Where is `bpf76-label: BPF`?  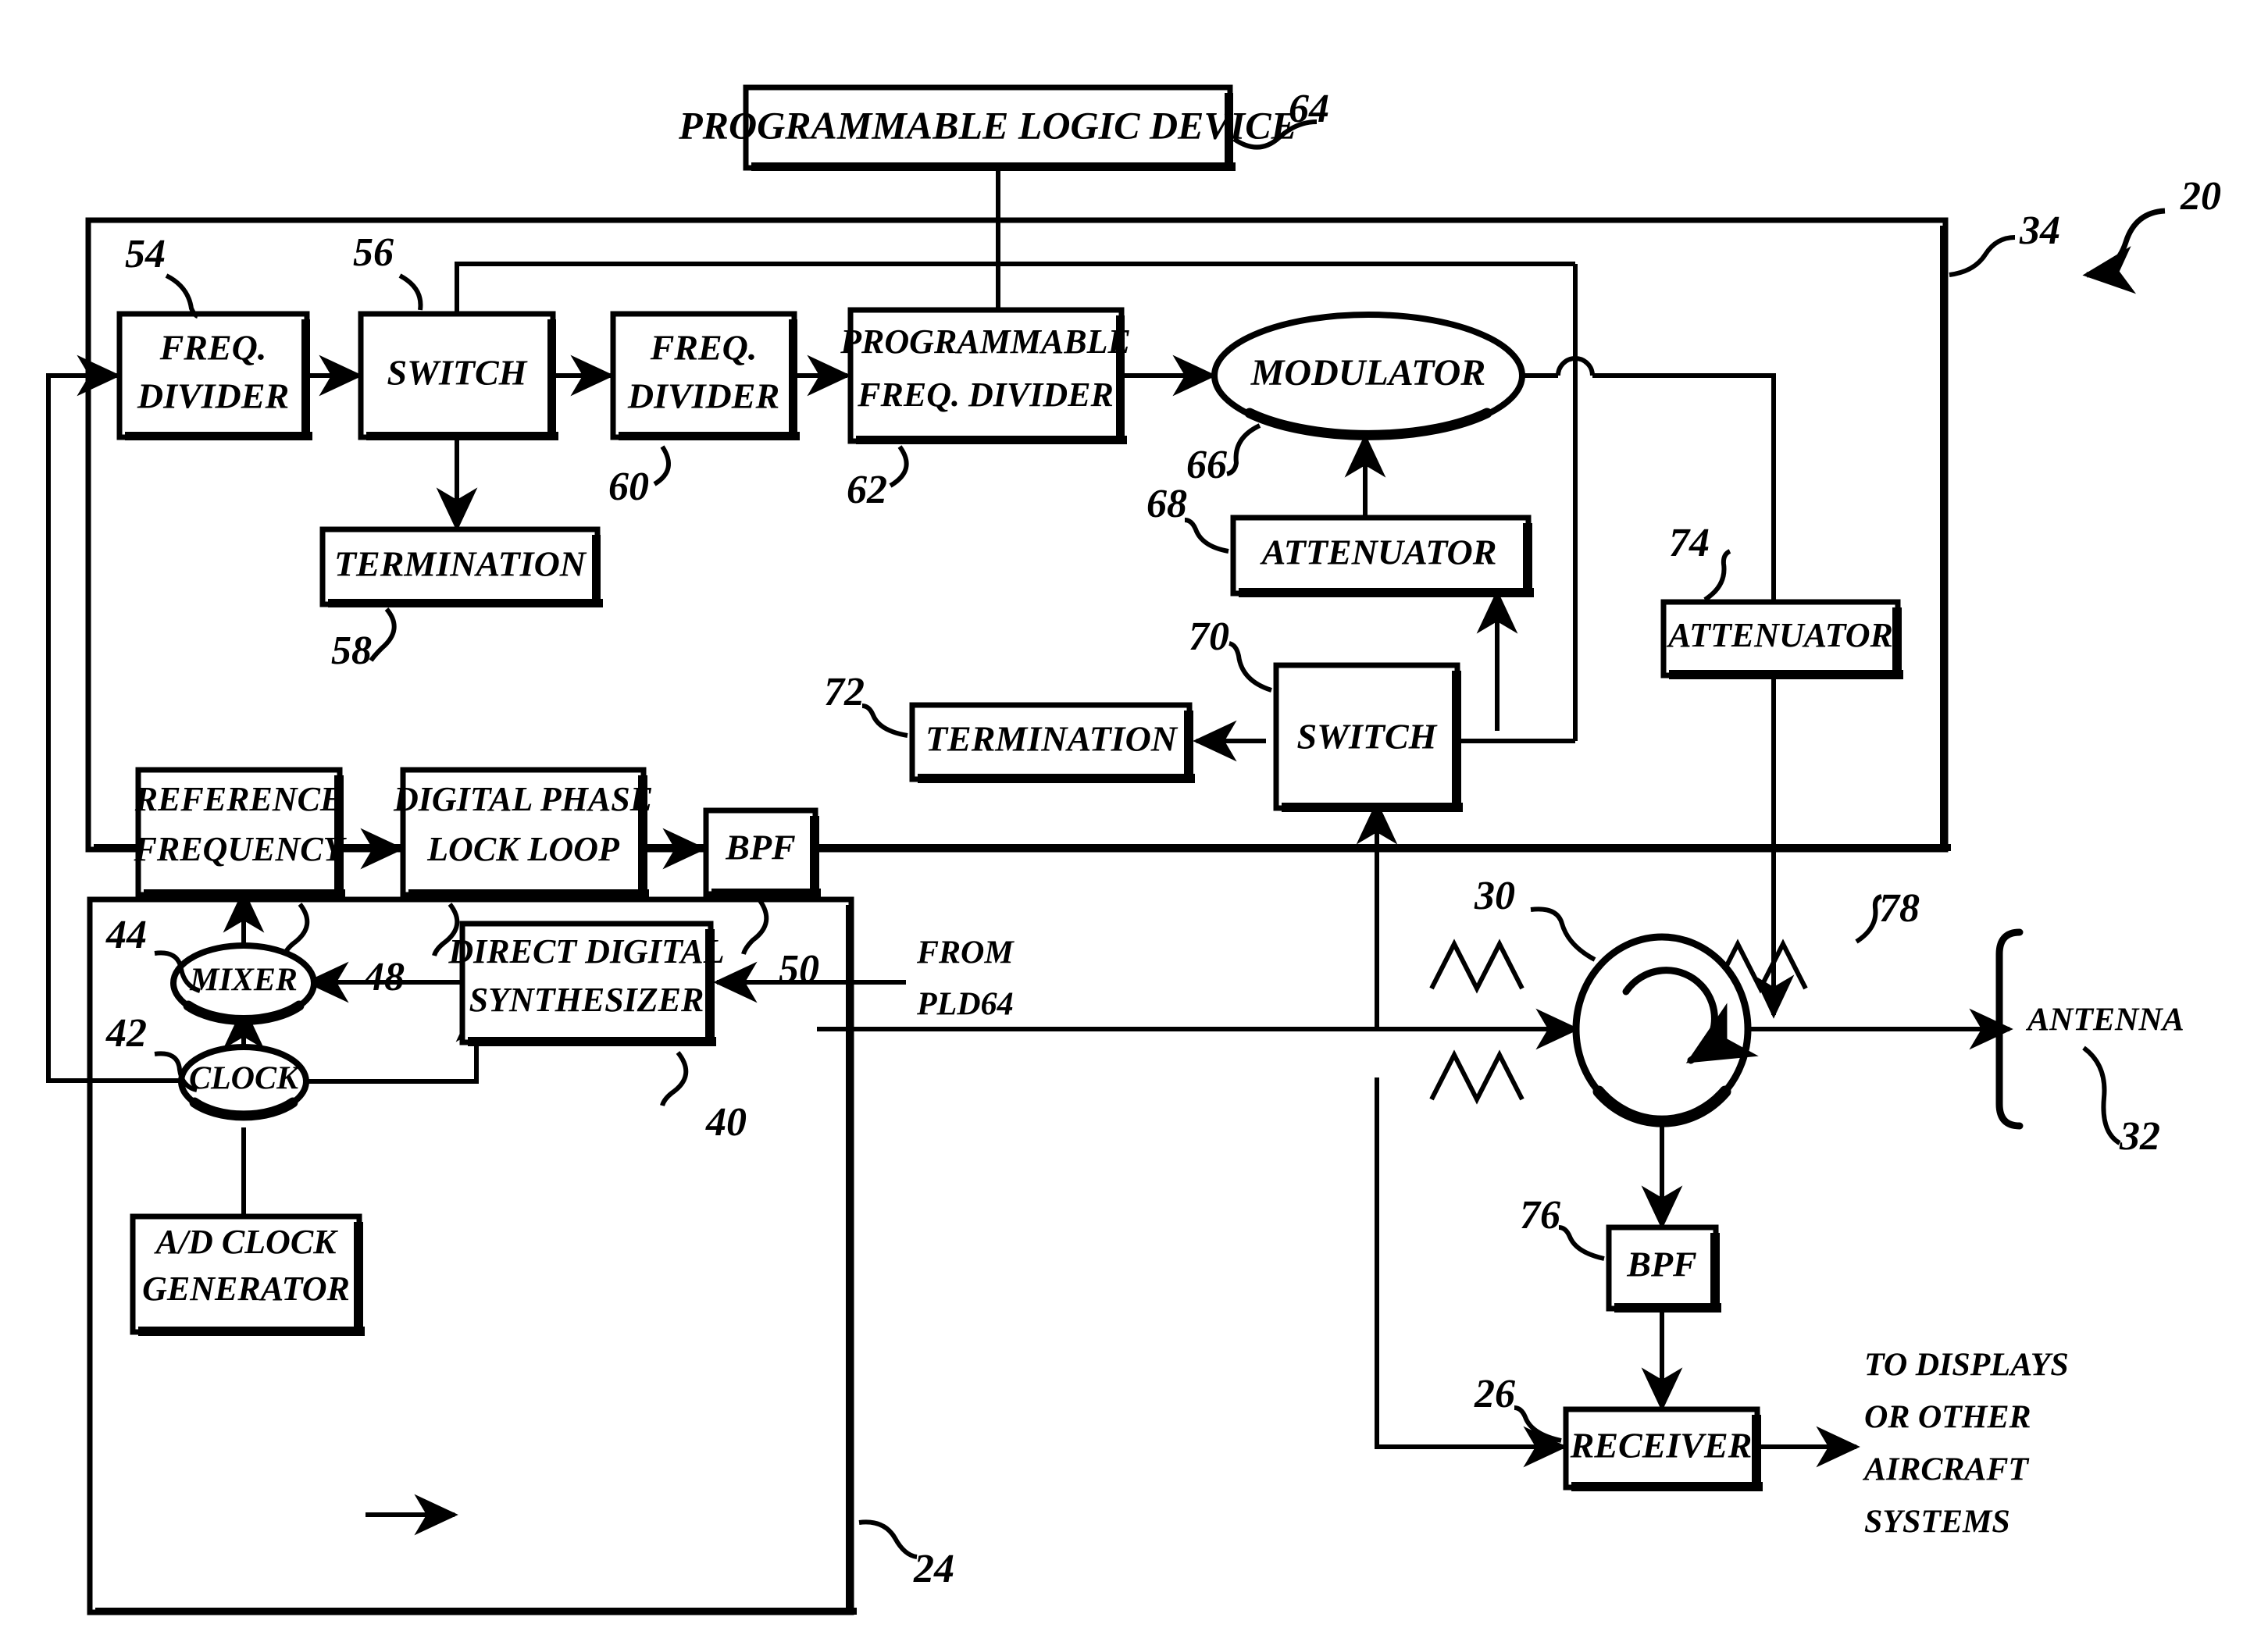 bpf76-label: BPF is located at coordinates (1661, 1264).